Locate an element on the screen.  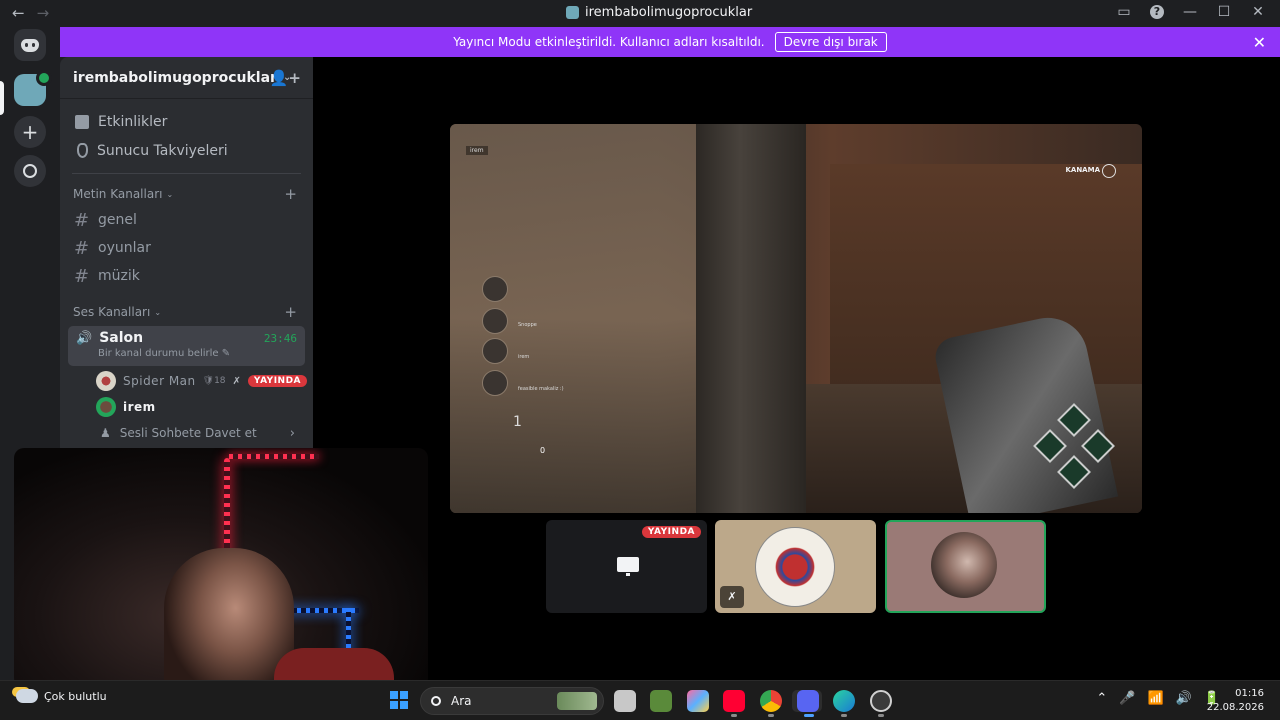
monitor-icon is located at coordinates (628, 566).